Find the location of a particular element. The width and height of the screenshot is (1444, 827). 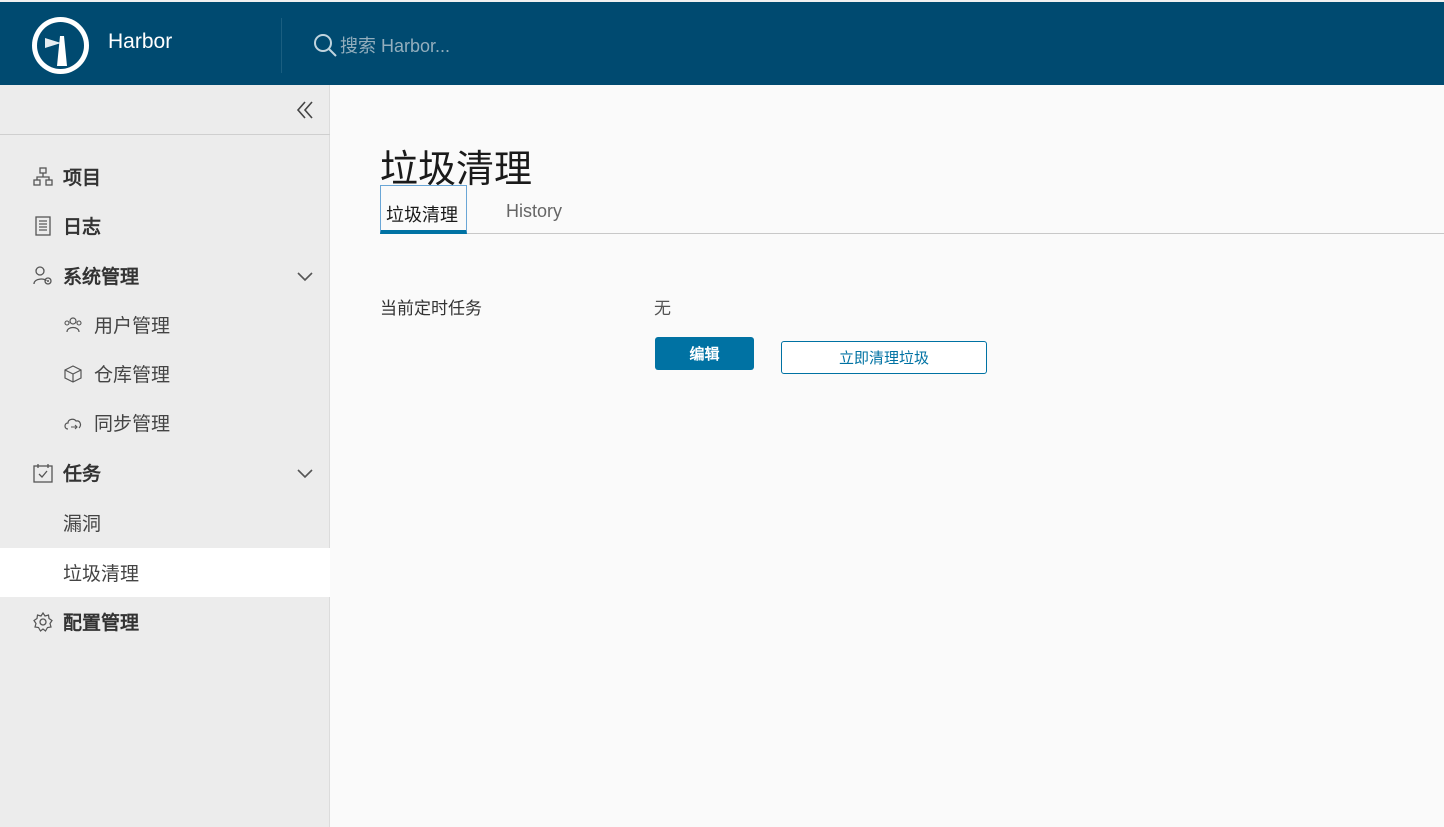

sidebar-item-configuration: 配置管理 is located at coordinates (165, 621).